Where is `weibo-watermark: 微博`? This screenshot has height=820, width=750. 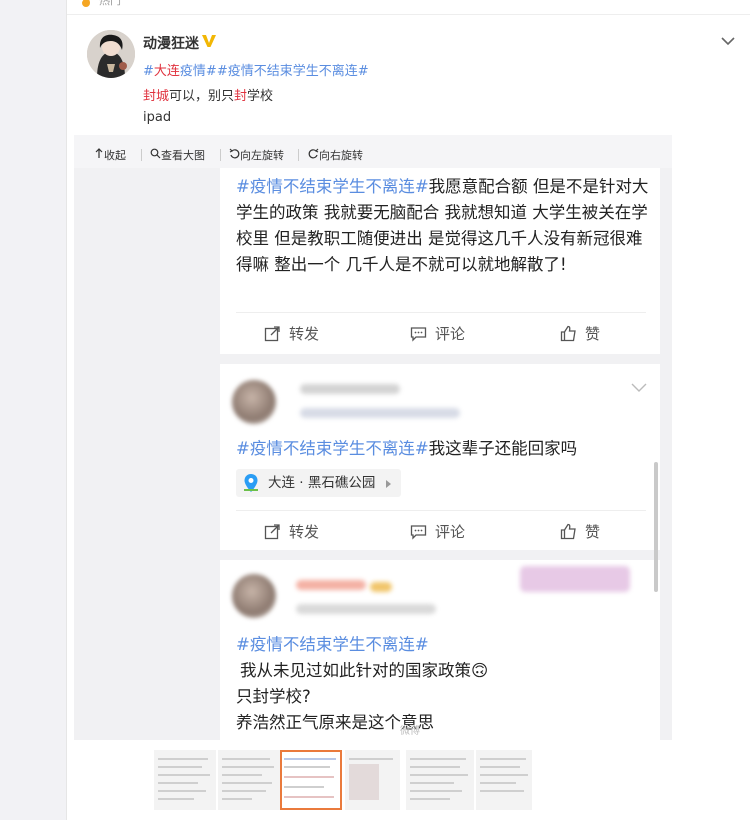 weibo-watermark: 微博 is located at coordinates (410, 731).